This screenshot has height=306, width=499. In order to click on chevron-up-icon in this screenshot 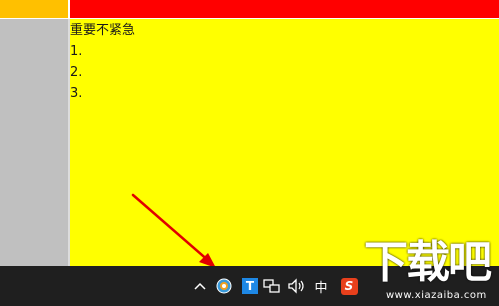, I will do `click(200, 286)`.